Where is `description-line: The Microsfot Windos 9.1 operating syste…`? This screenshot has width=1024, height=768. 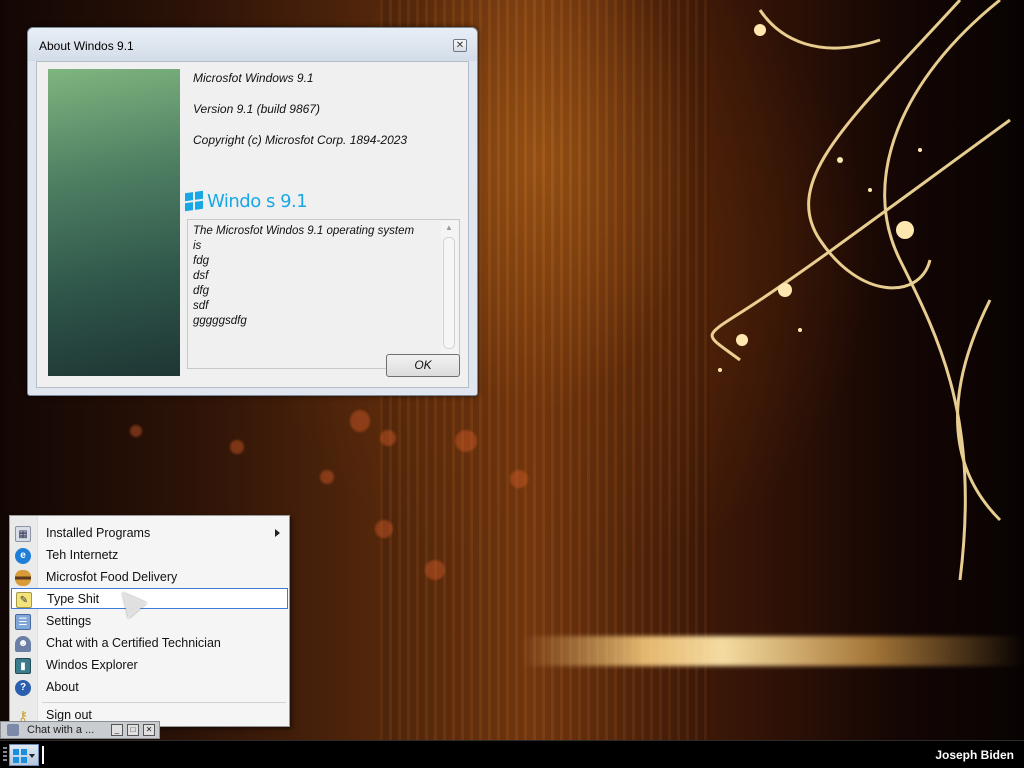 description-line: The Microsfot Windos 9.1 operating syste… is located at coordinates (304, 231).